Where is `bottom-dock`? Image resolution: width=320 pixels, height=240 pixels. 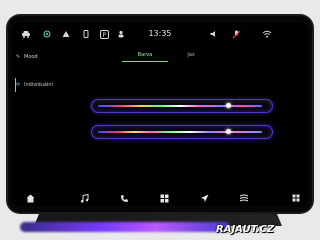
bottom-dock is located at coordinates (160, 198).